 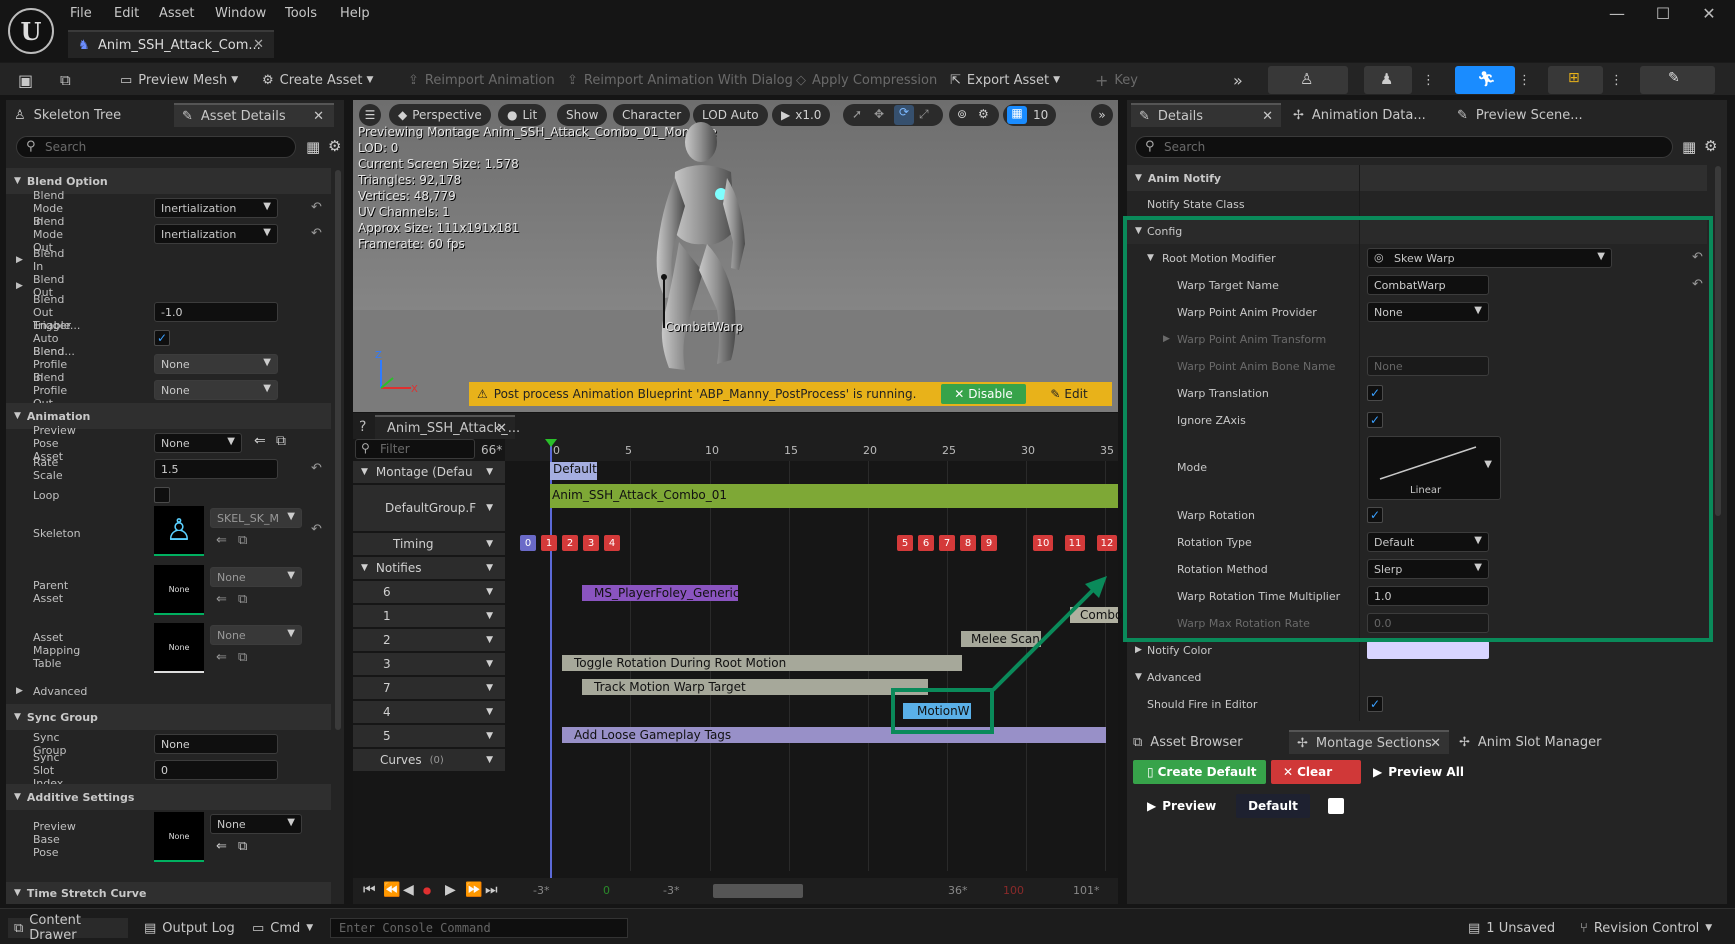 What do you see at coordinates (983, 394) in the screenshot?
I see `disable-postprocess-button: ✕ Disable` at bounding box center [983, 394].